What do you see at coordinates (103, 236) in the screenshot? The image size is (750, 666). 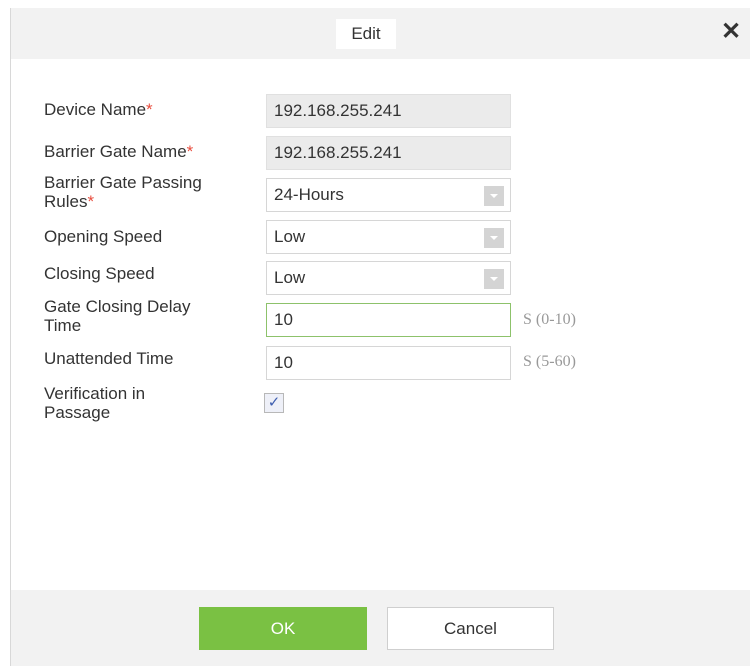 I see `opening-speed-label: Opening Speed` at bounding box center [103, 236].